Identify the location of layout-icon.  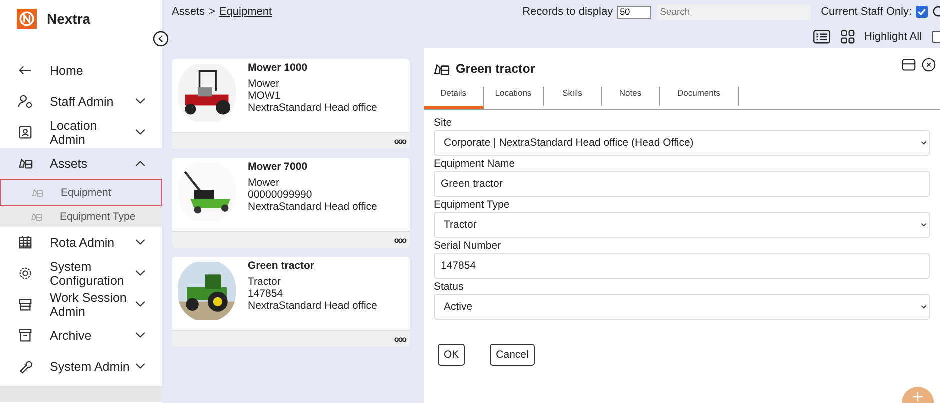
(909, 65).